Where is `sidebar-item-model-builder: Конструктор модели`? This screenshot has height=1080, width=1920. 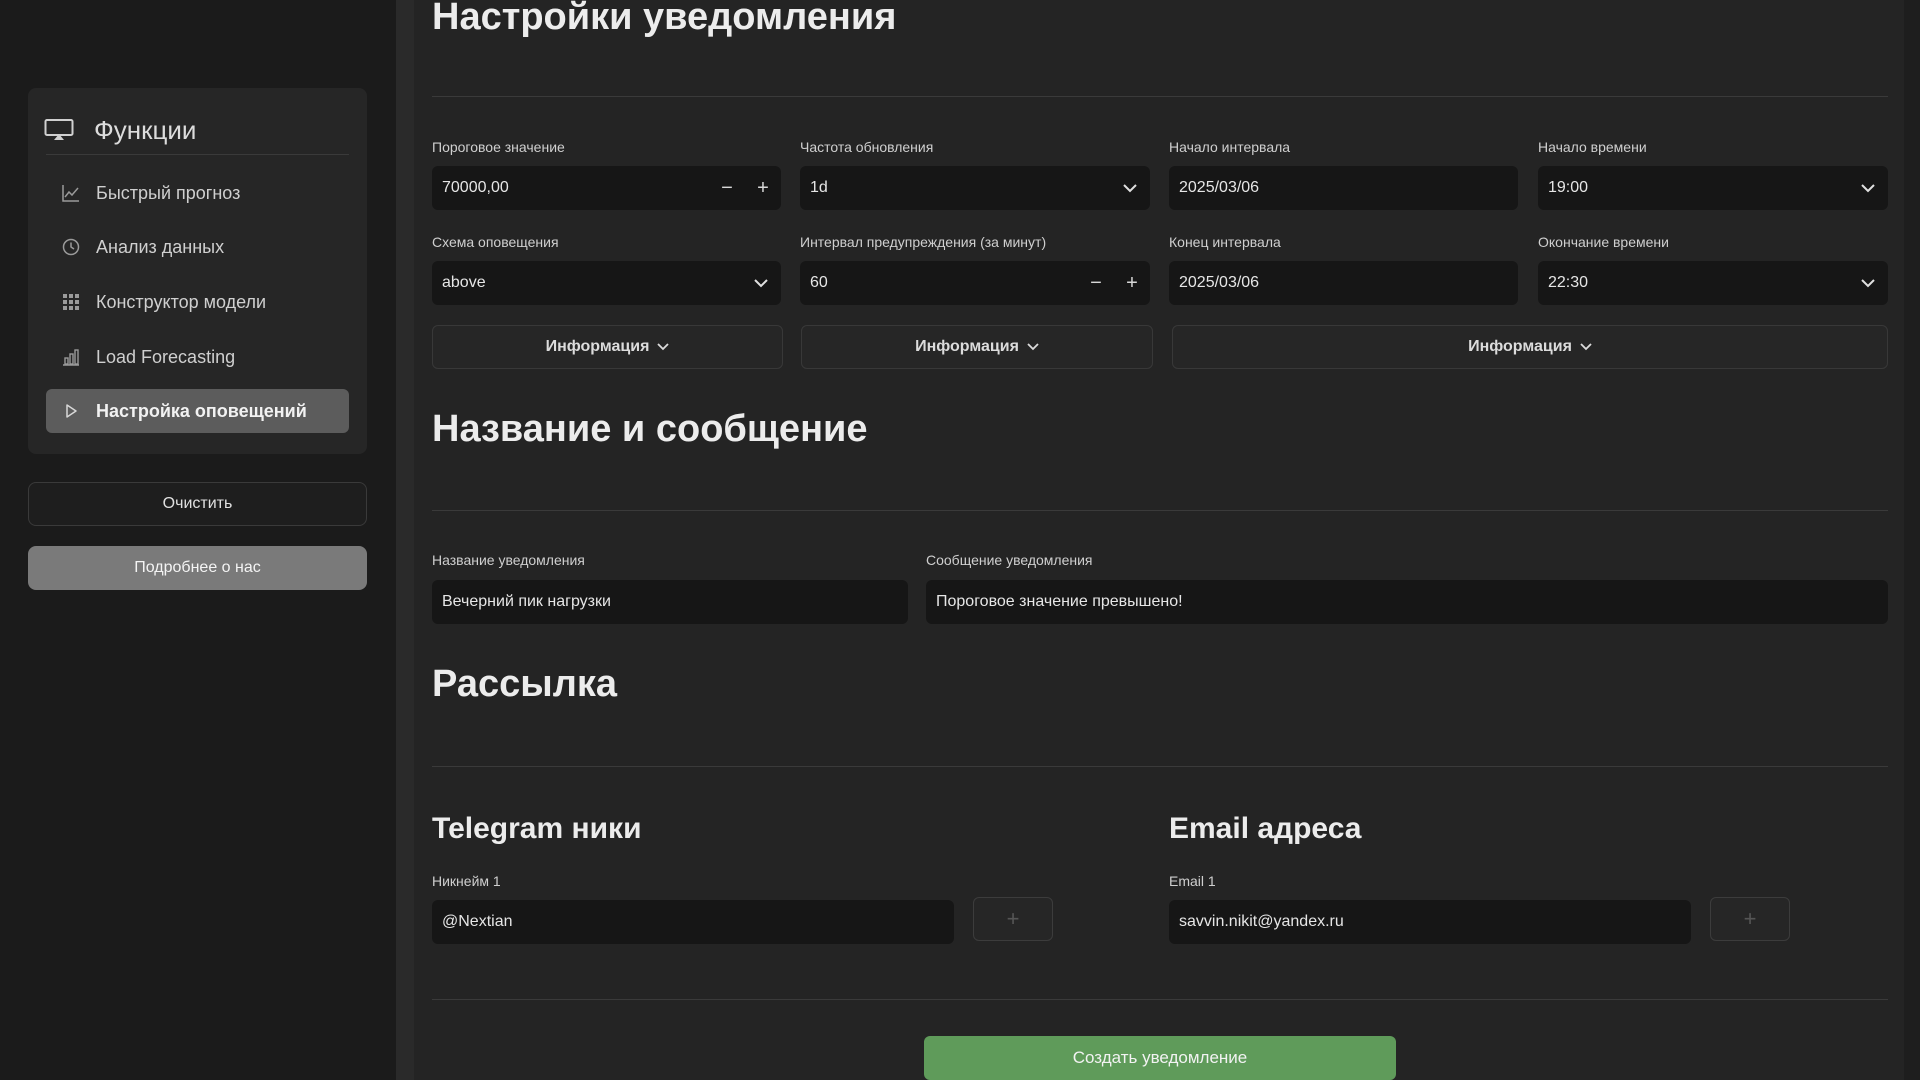 sidebar-item-model-builder: Конструктор модели is located at coordinates (197, 302).